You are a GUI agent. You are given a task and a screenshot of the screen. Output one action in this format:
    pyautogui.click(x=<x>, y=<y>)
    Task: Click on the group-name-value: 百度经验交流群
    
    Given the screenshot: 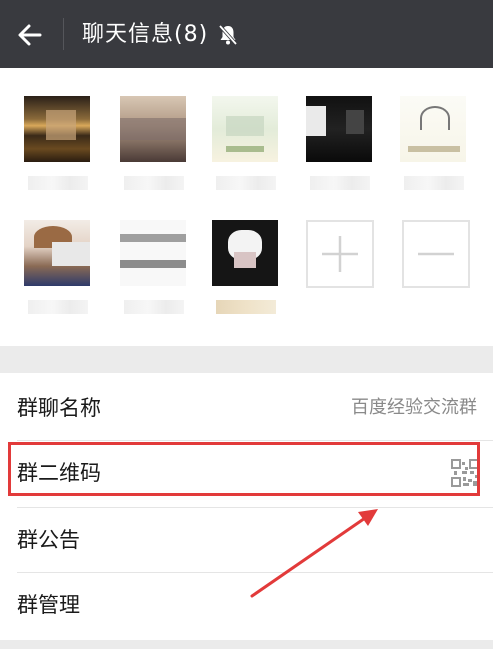 What is the action you would take?
    pyautogui.click(x=414, y=407)
    